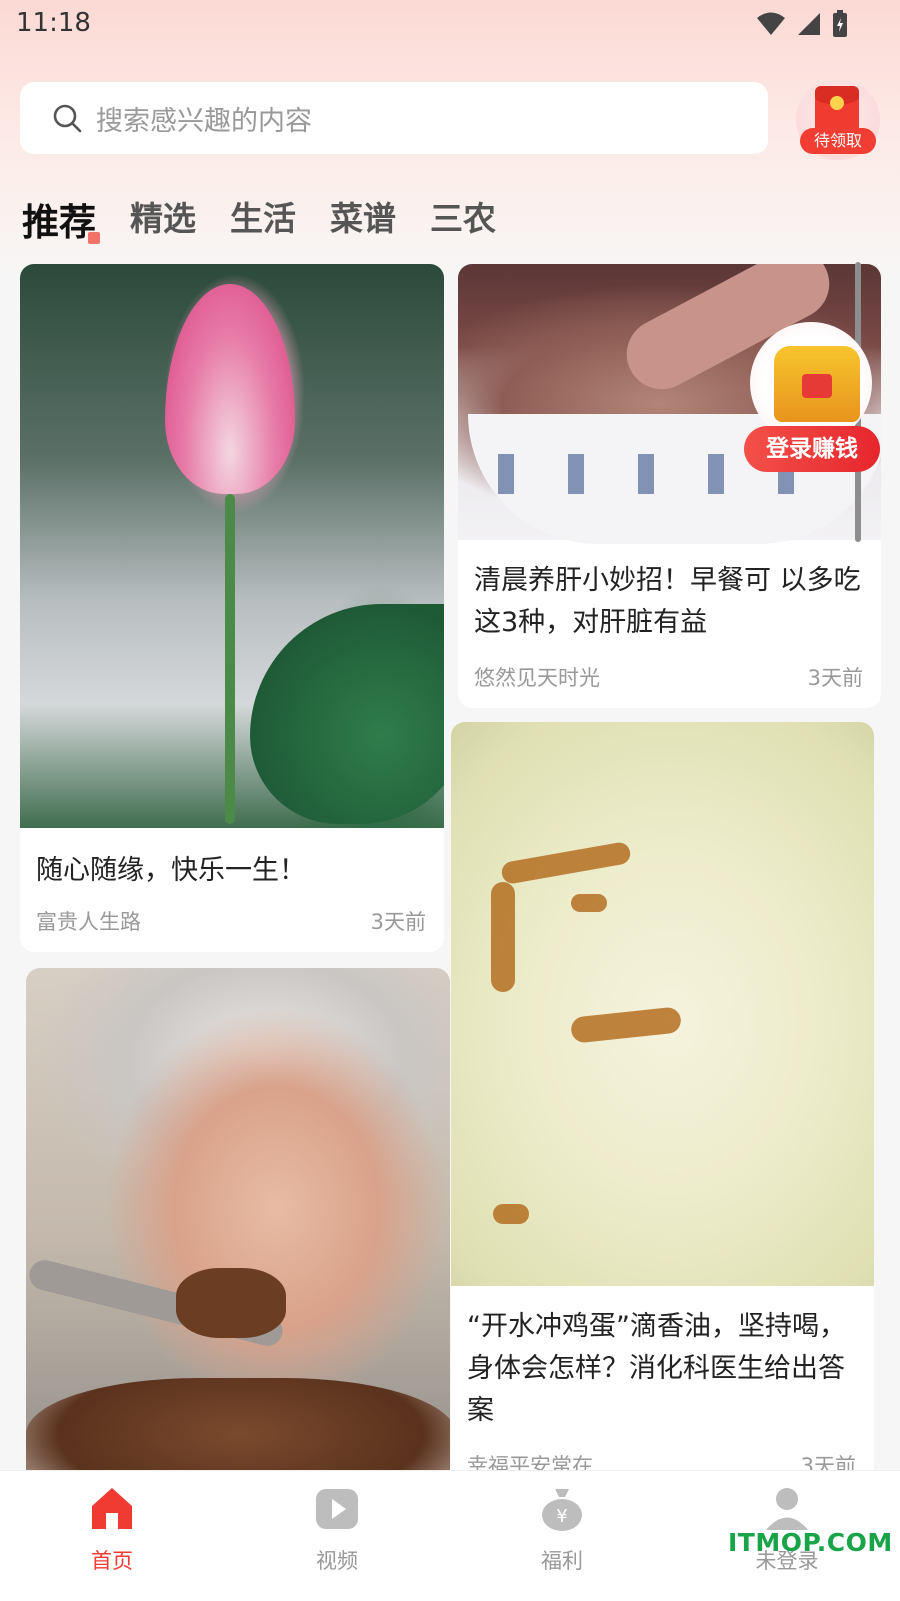  What do you see at coordinates (263, 219) in the screenshot?
I see `tab-life: 生活` at bounding box center [263, 219].